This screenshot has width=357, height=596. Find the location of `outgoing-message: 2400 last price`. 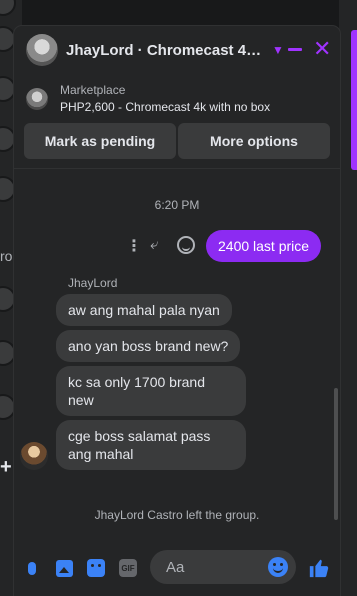

outgoing-message: 2400 last price is located at coordinates (264, 246).